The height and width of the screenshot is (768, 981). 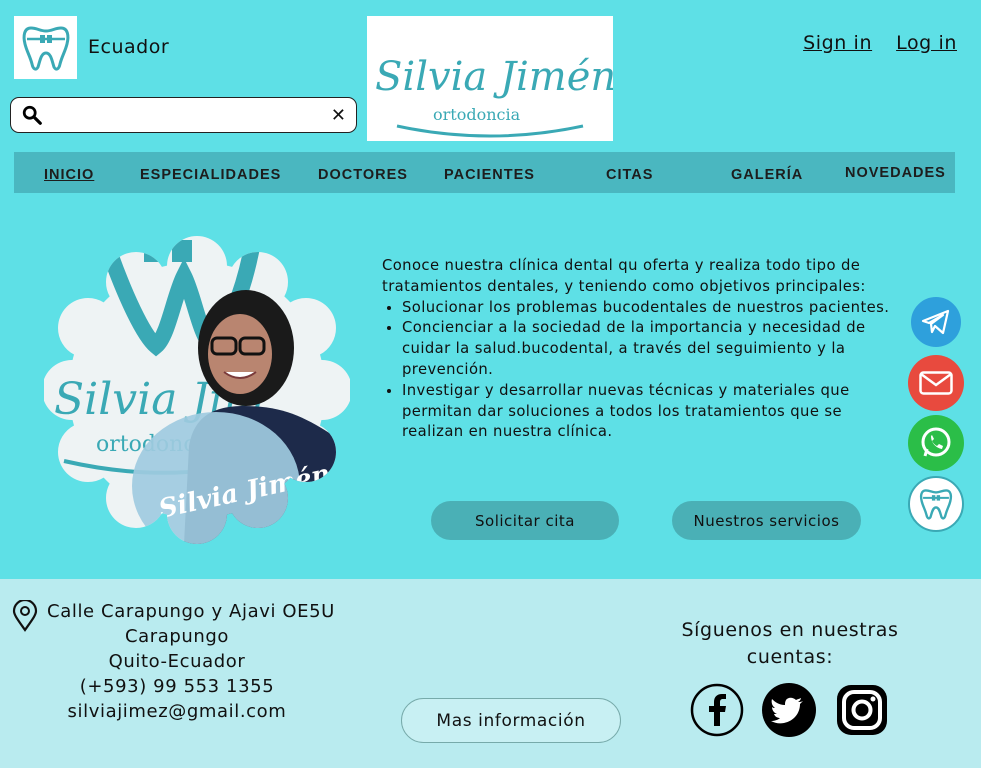 I want to click on nav-item-inicio: INICIO, so click(x=69, y=175).